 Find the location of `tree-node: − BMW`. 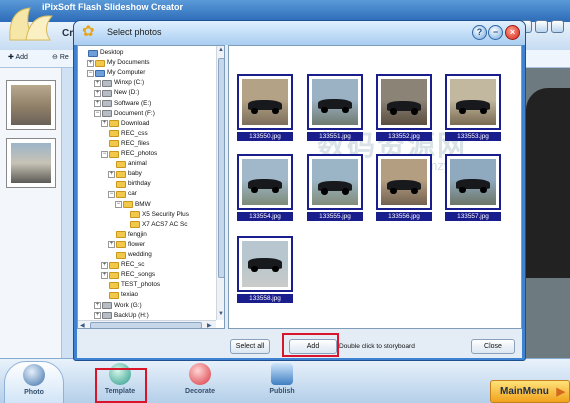

tree-node: − BMW is located at coordinates (133, 205).